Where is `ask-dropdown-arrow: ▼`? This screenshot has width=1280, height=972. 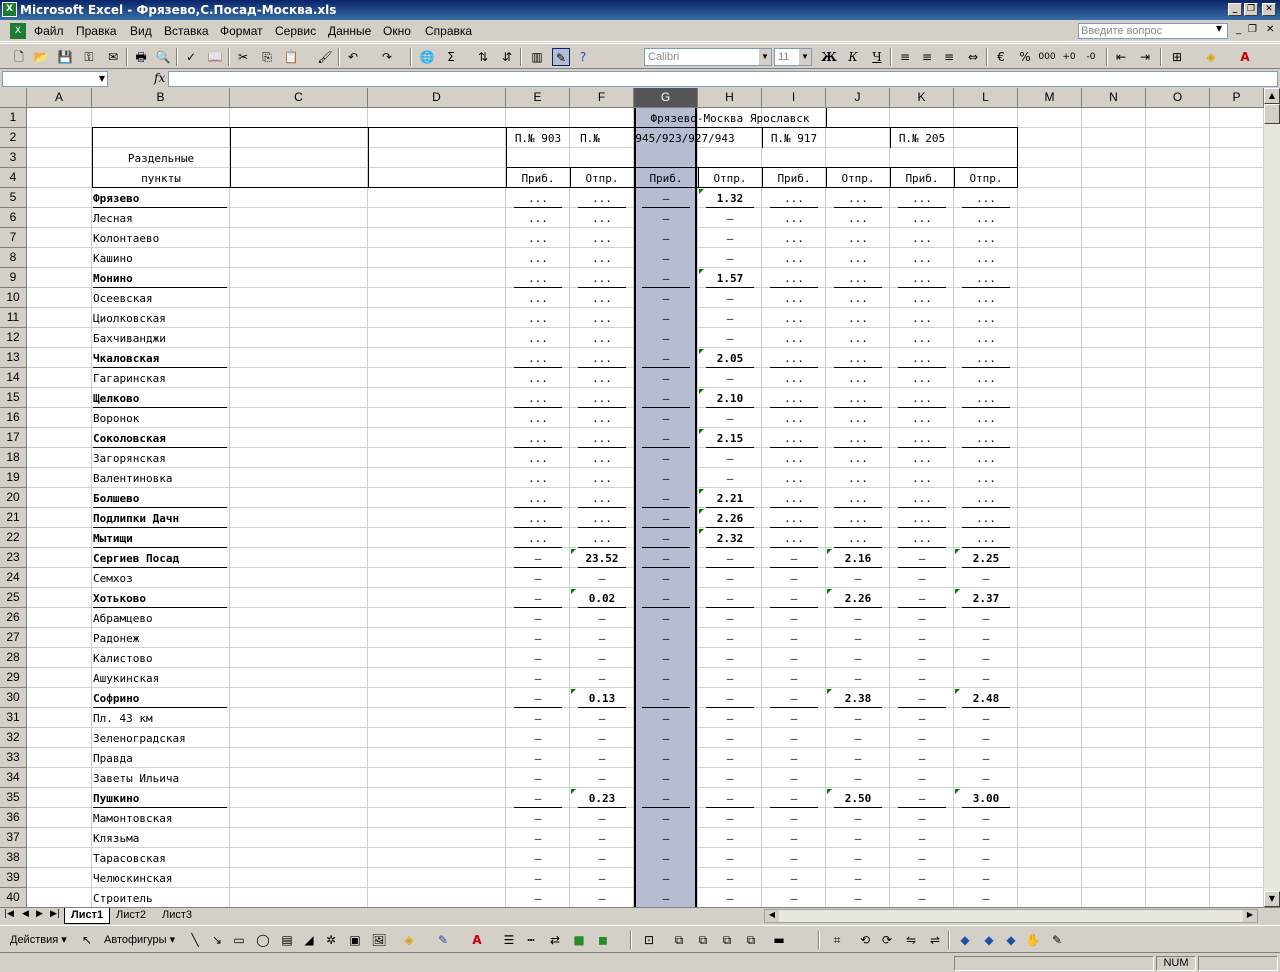 ask-dropdown-arrow: ▼ is located at coordinates (1219, 28).